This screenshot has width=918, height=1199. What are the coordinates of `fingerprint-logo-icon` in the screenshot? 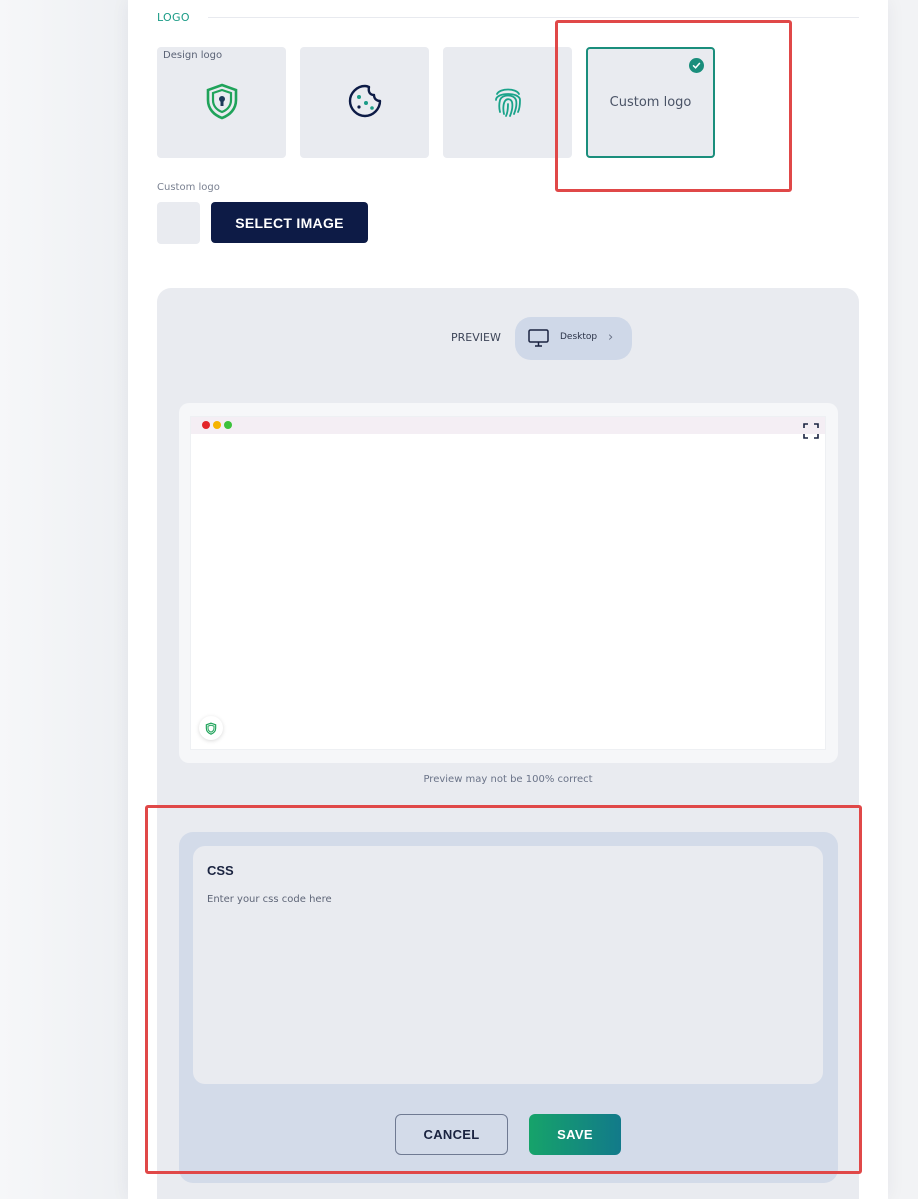 It's located at (508, 103).